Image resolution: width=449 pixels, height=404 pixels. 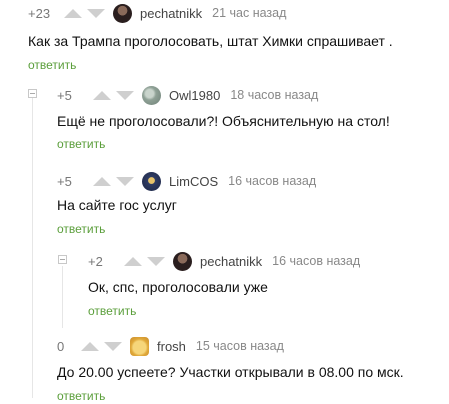 I want to click on username: frosh, so click(x=171, y=346).